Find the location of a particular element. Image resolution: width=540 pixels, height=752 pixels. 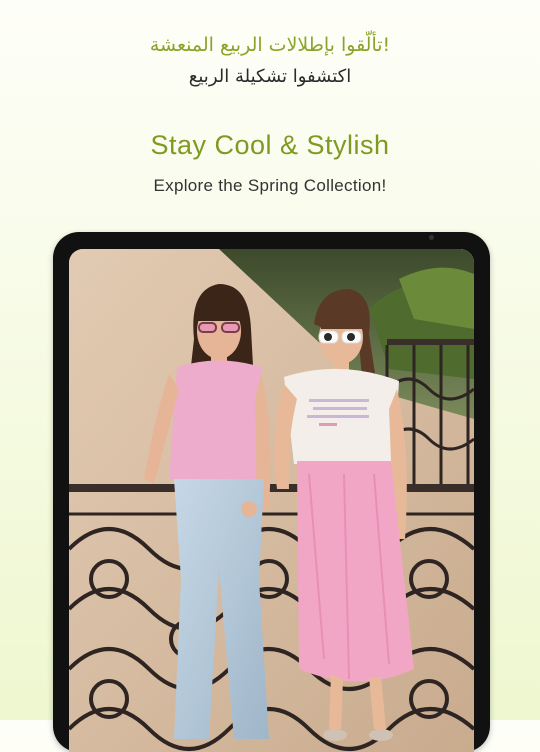

arabic-subheadline: اكتشفوا تشكيلة الربيع is located at coordinates (270, 76).